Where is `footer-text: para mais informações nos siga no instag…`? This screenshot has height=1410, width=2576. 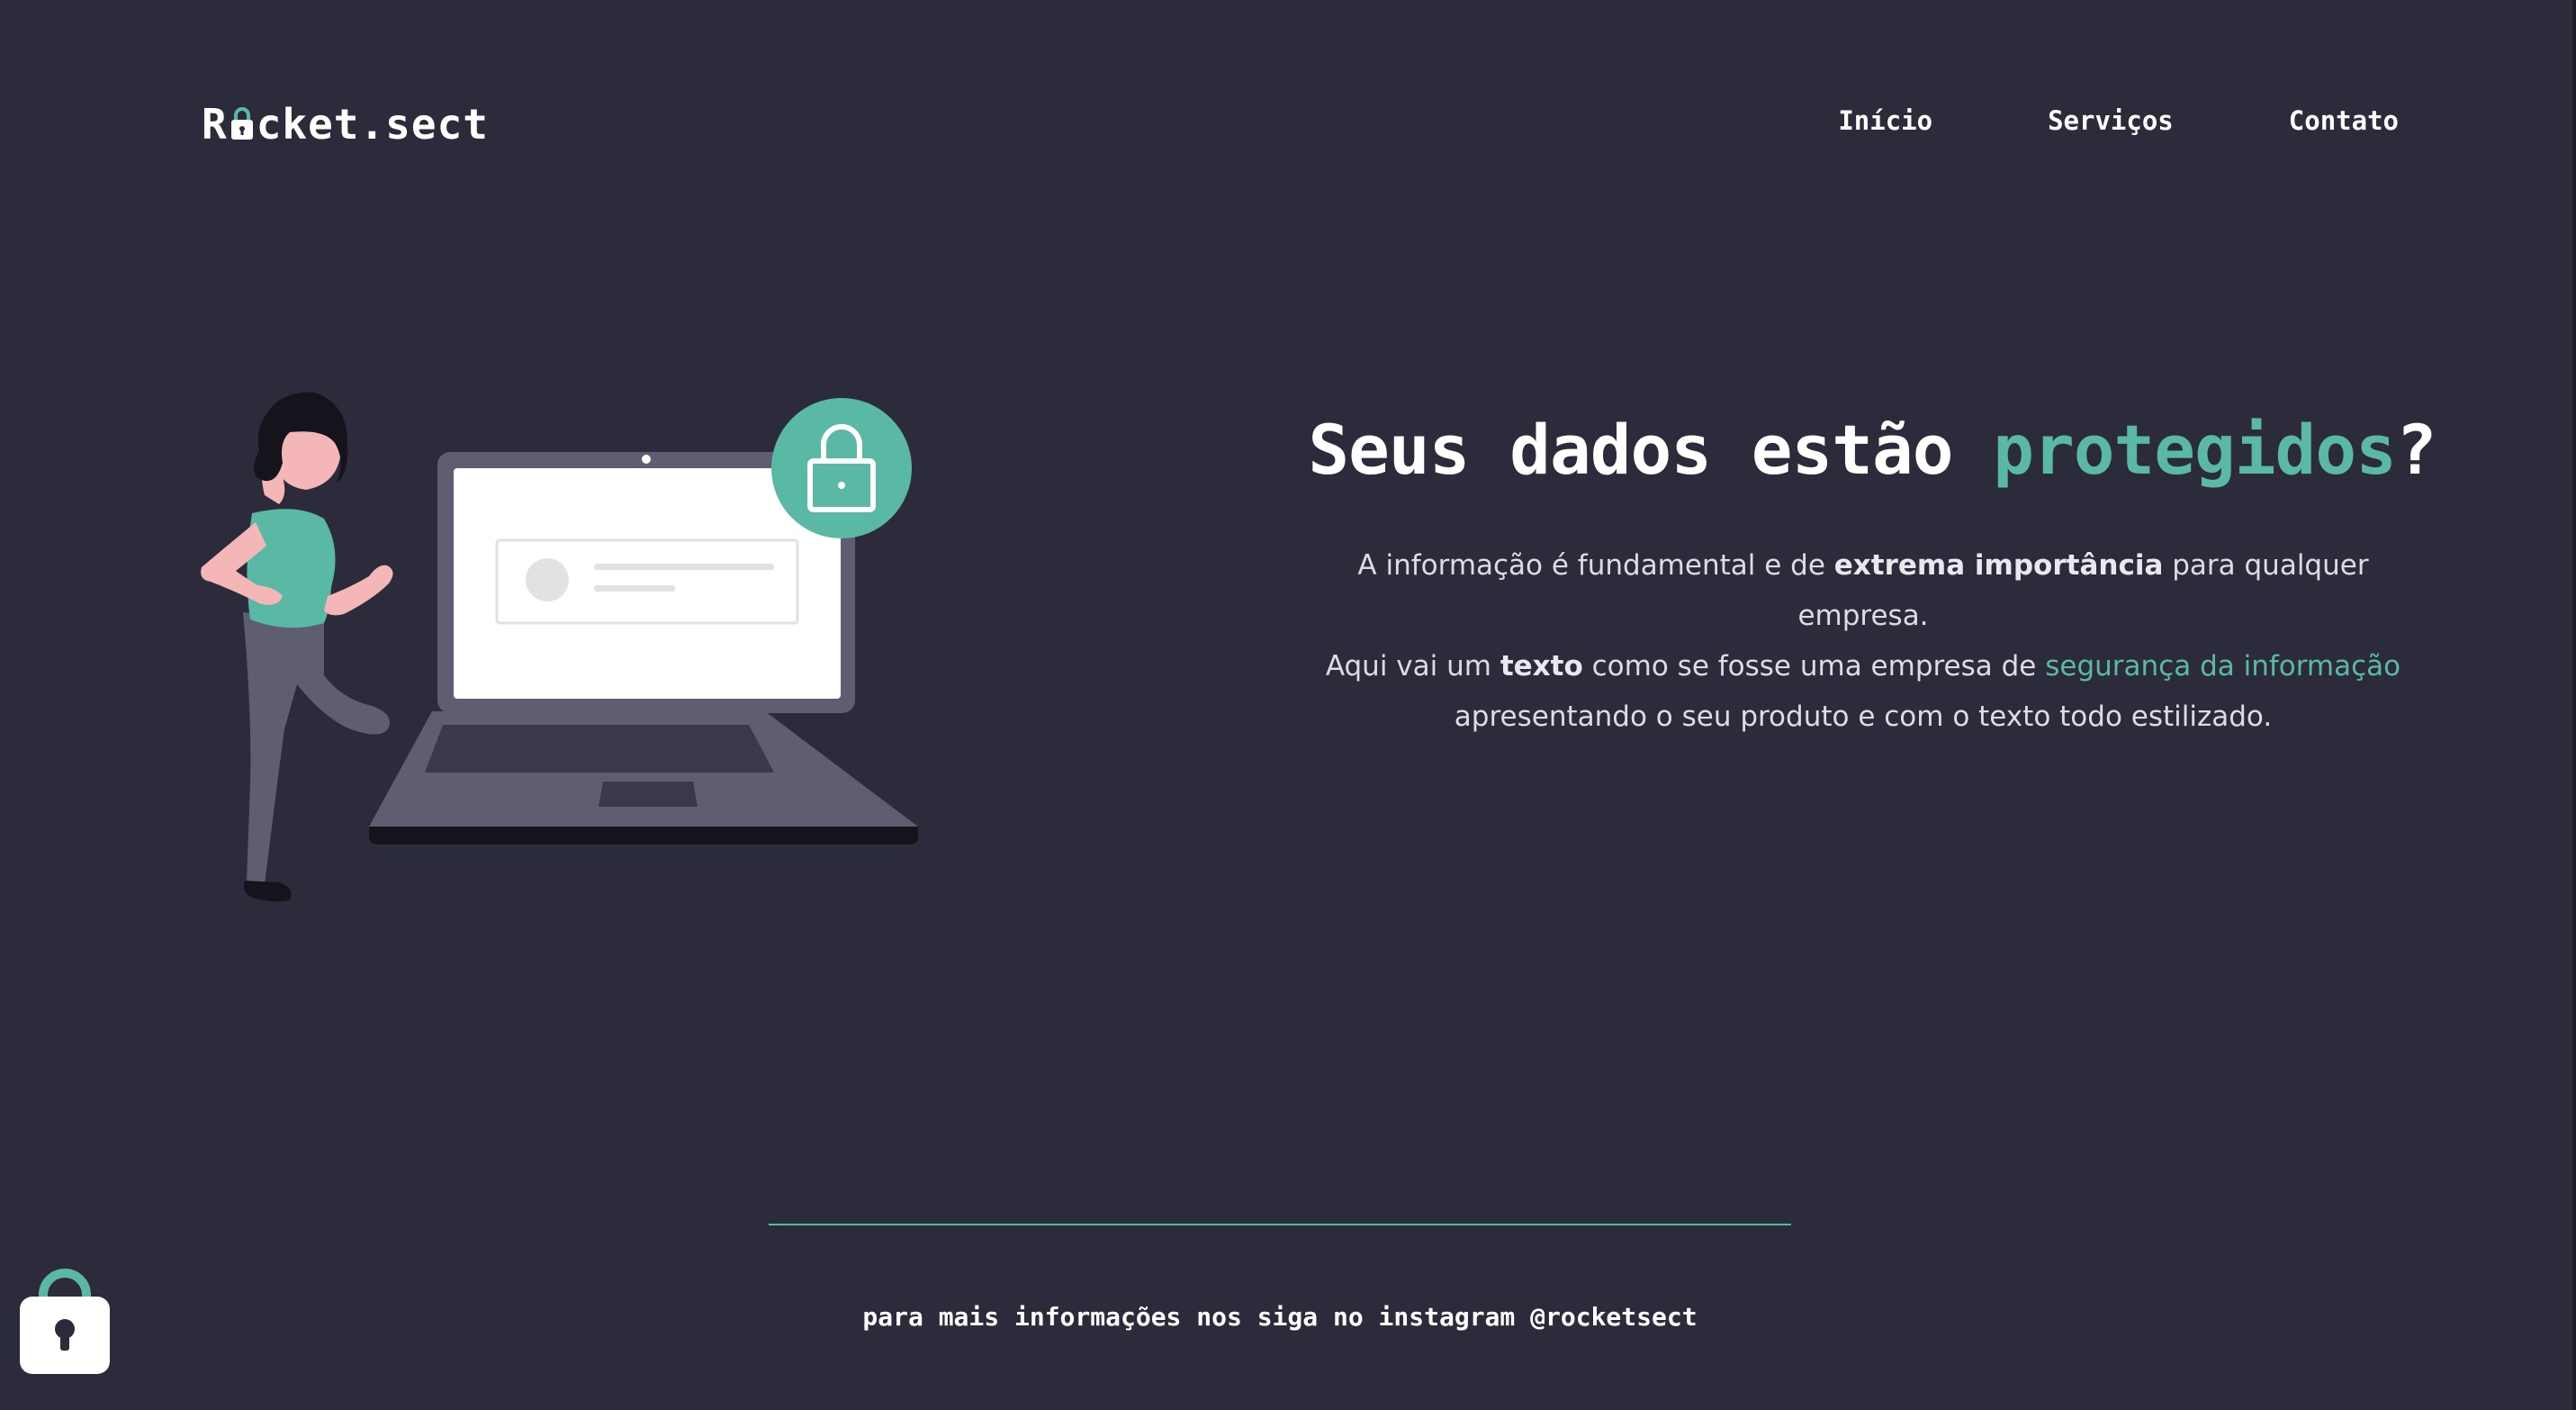 footer-text: para mais informações nos siga no instag… is located at coordinates (1280, 1317).